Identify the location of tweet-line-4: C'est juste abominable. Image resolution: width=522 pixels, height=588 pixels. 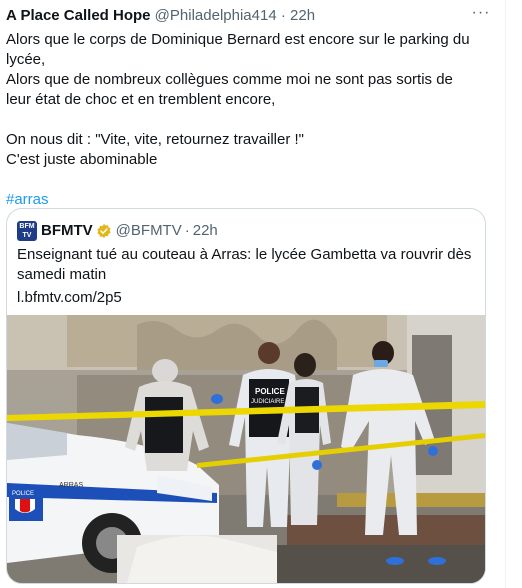
(82, 159).